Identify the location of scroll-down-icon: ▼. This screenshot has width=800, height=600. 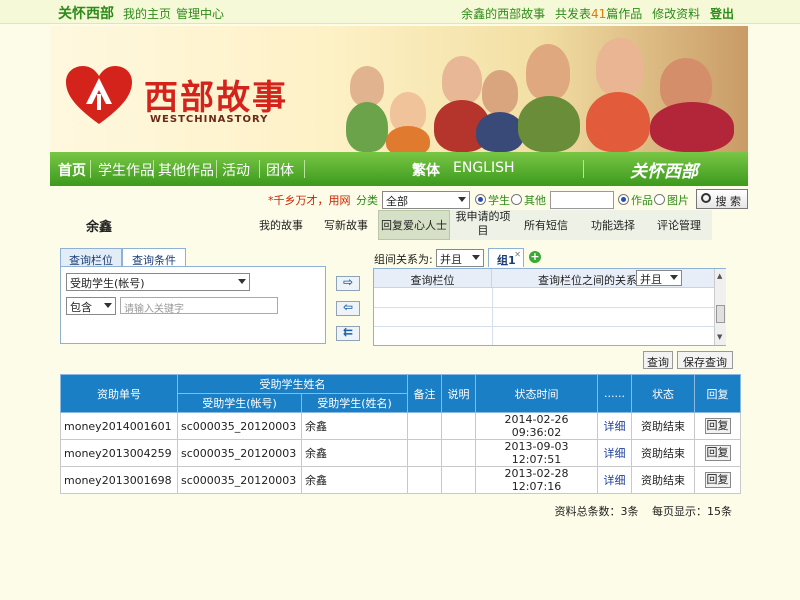
(719, 337).